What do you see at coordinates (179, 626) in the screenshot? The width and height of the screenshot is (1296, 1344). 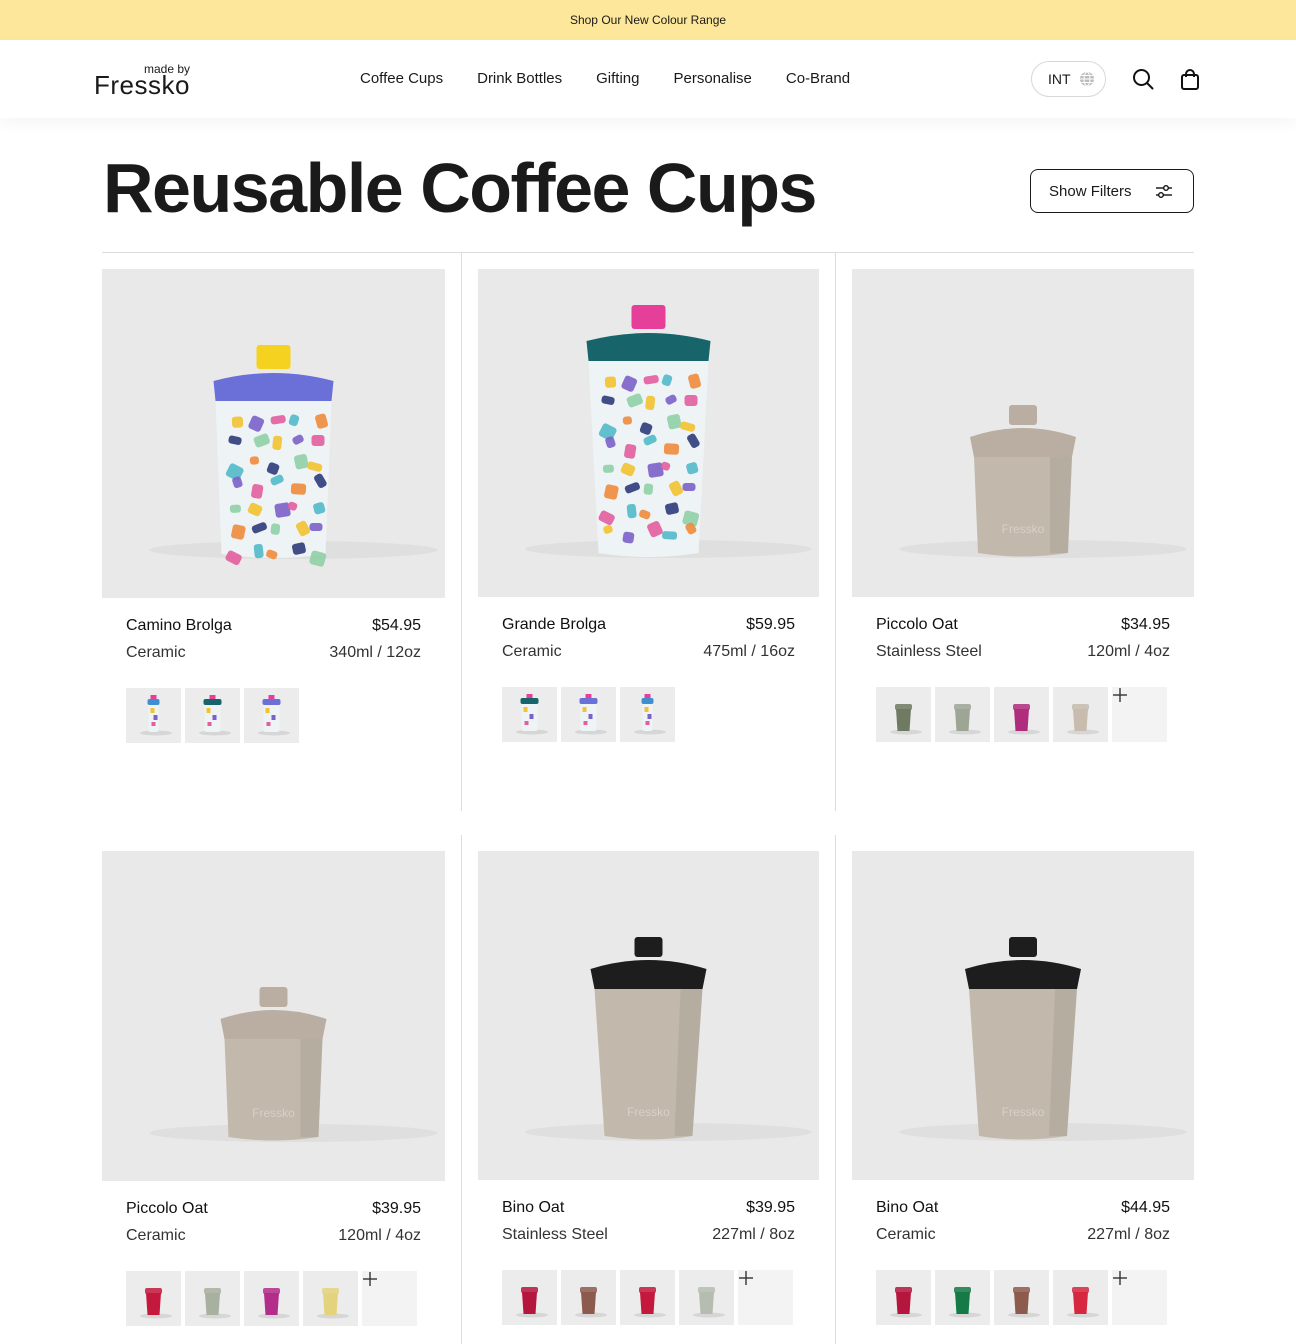 I see `product-name: Camino Brolga` at bounding box center [179, 626].